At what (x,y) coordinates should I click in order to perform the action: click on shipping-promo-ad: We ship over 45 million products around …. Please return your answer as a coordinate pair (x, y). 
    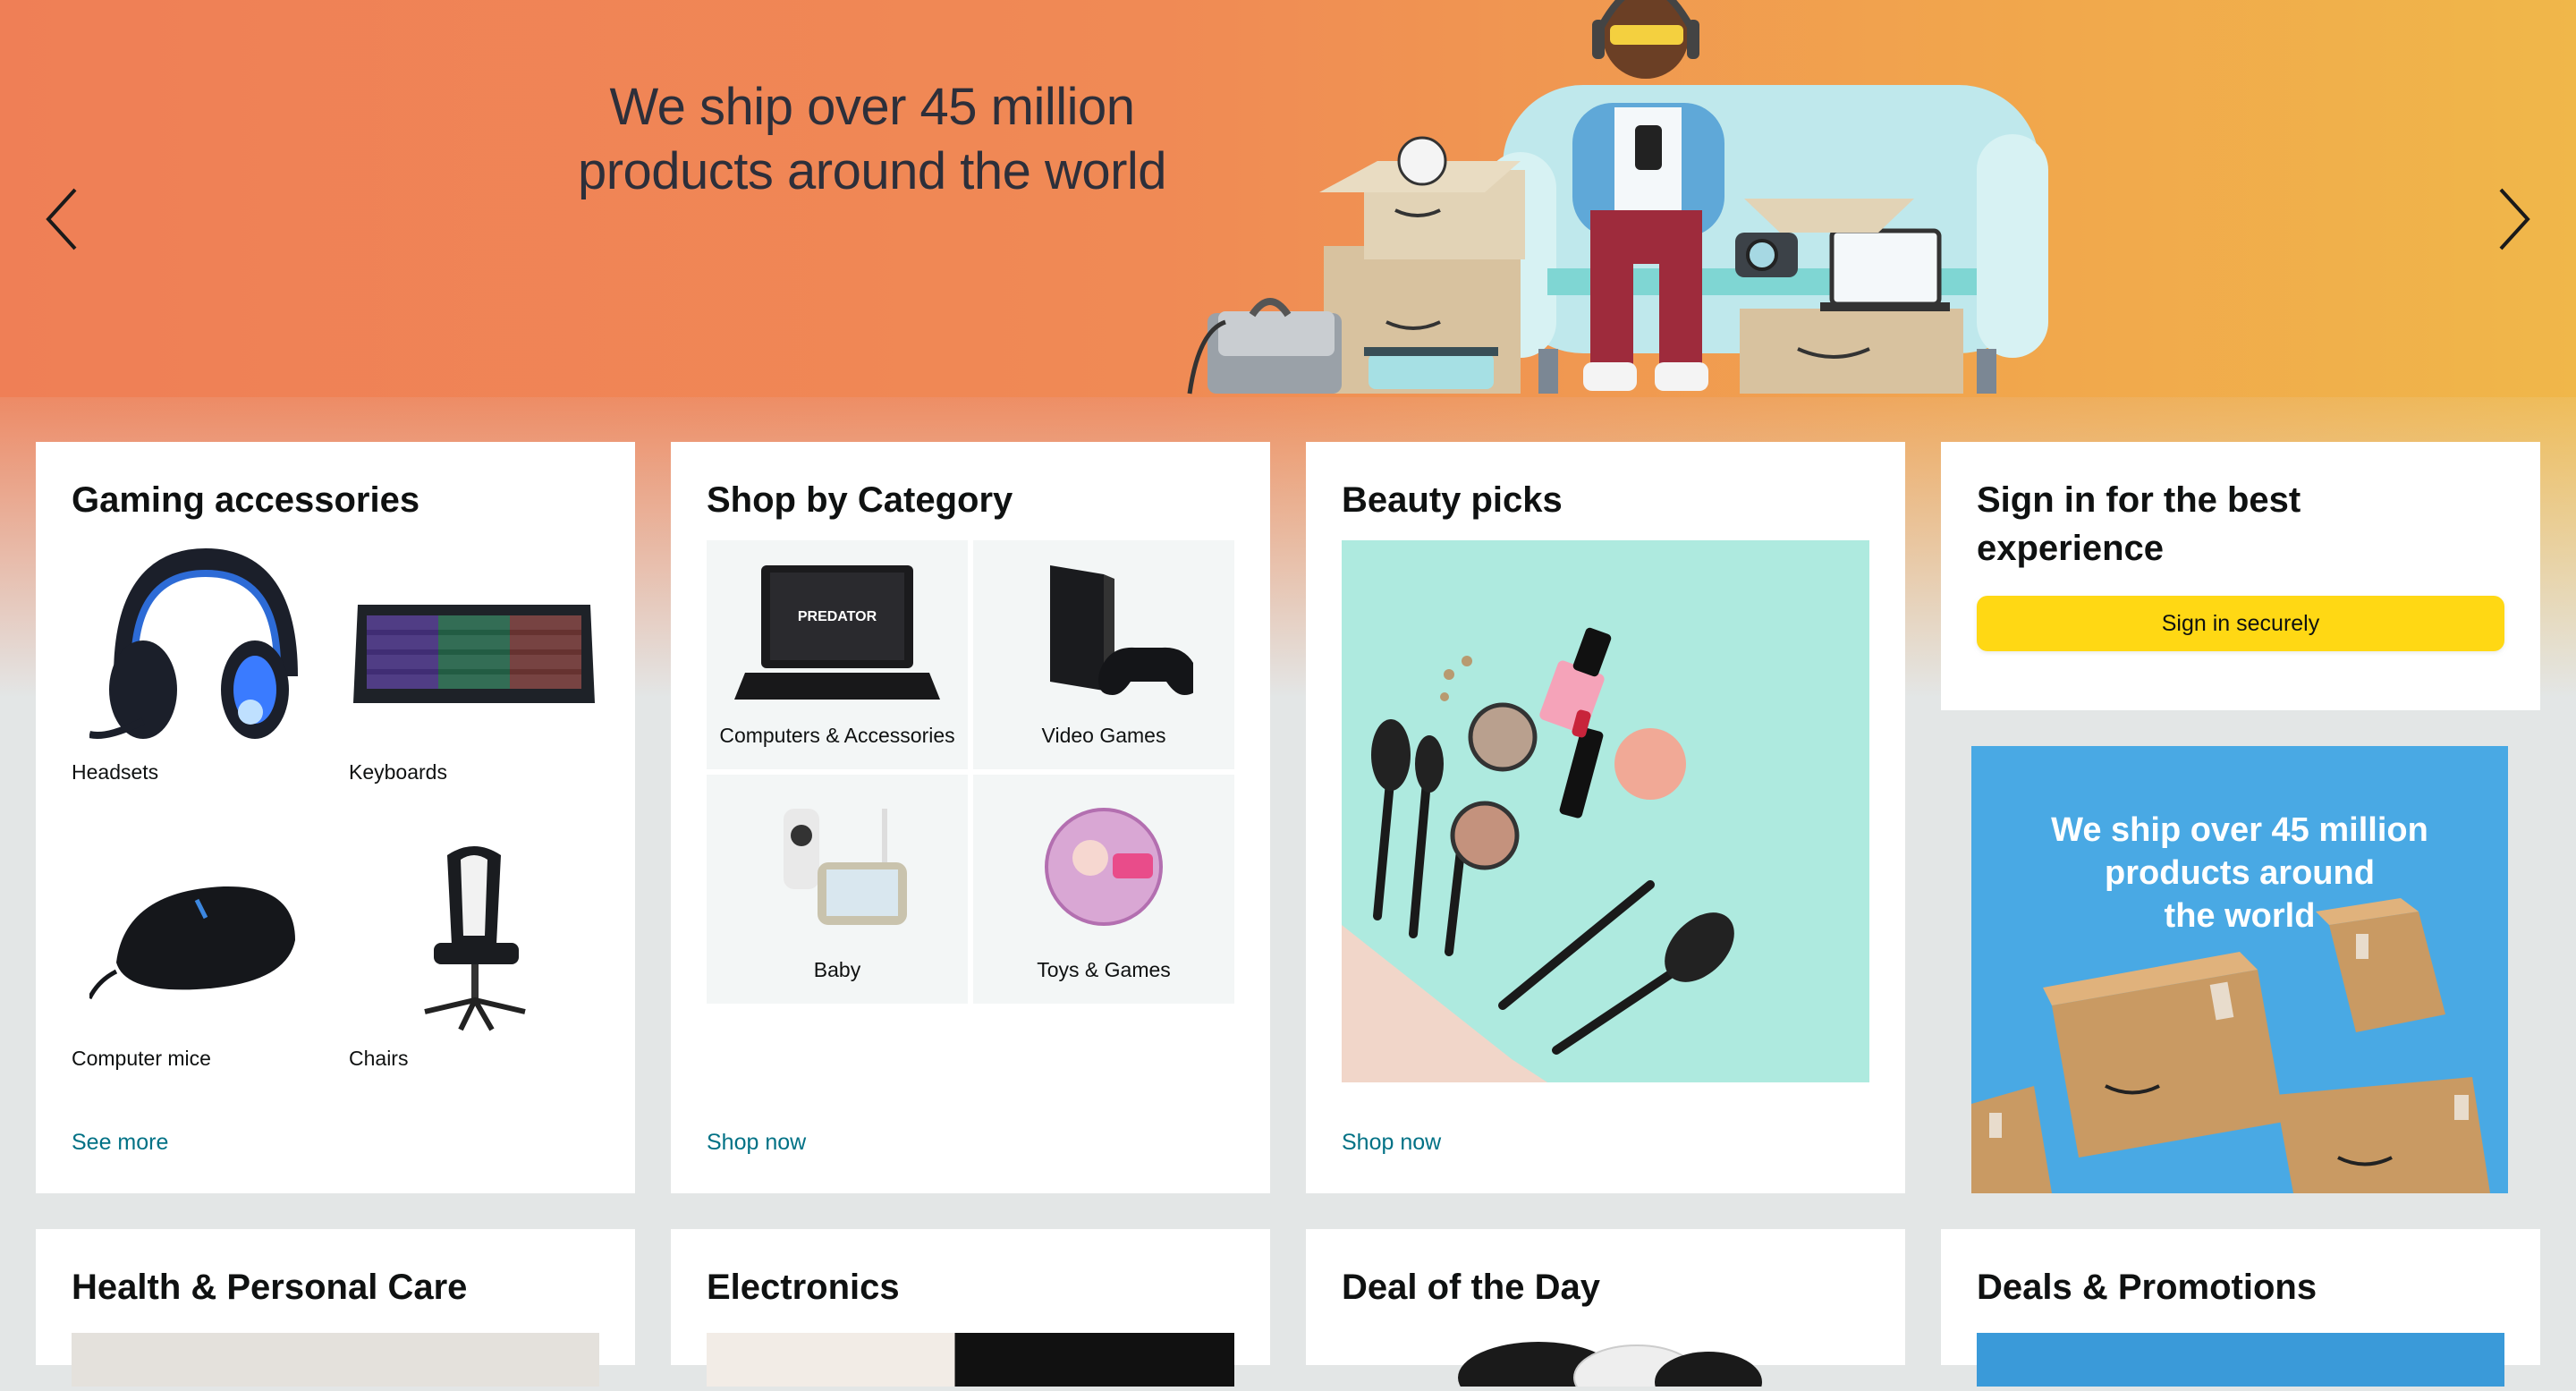
    Looking at the image, I should click on (2239, 969).